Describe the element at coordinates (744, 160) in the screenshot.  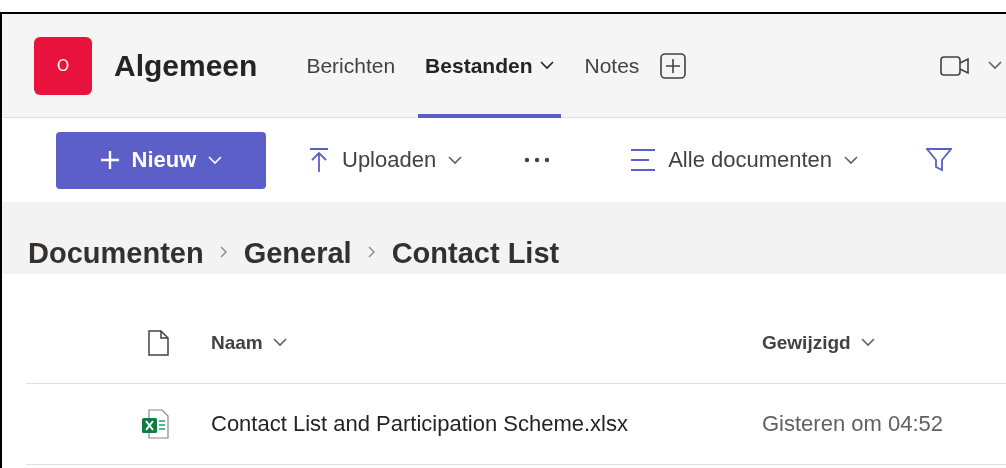
I see `view-button: Alle documenten` at that location.